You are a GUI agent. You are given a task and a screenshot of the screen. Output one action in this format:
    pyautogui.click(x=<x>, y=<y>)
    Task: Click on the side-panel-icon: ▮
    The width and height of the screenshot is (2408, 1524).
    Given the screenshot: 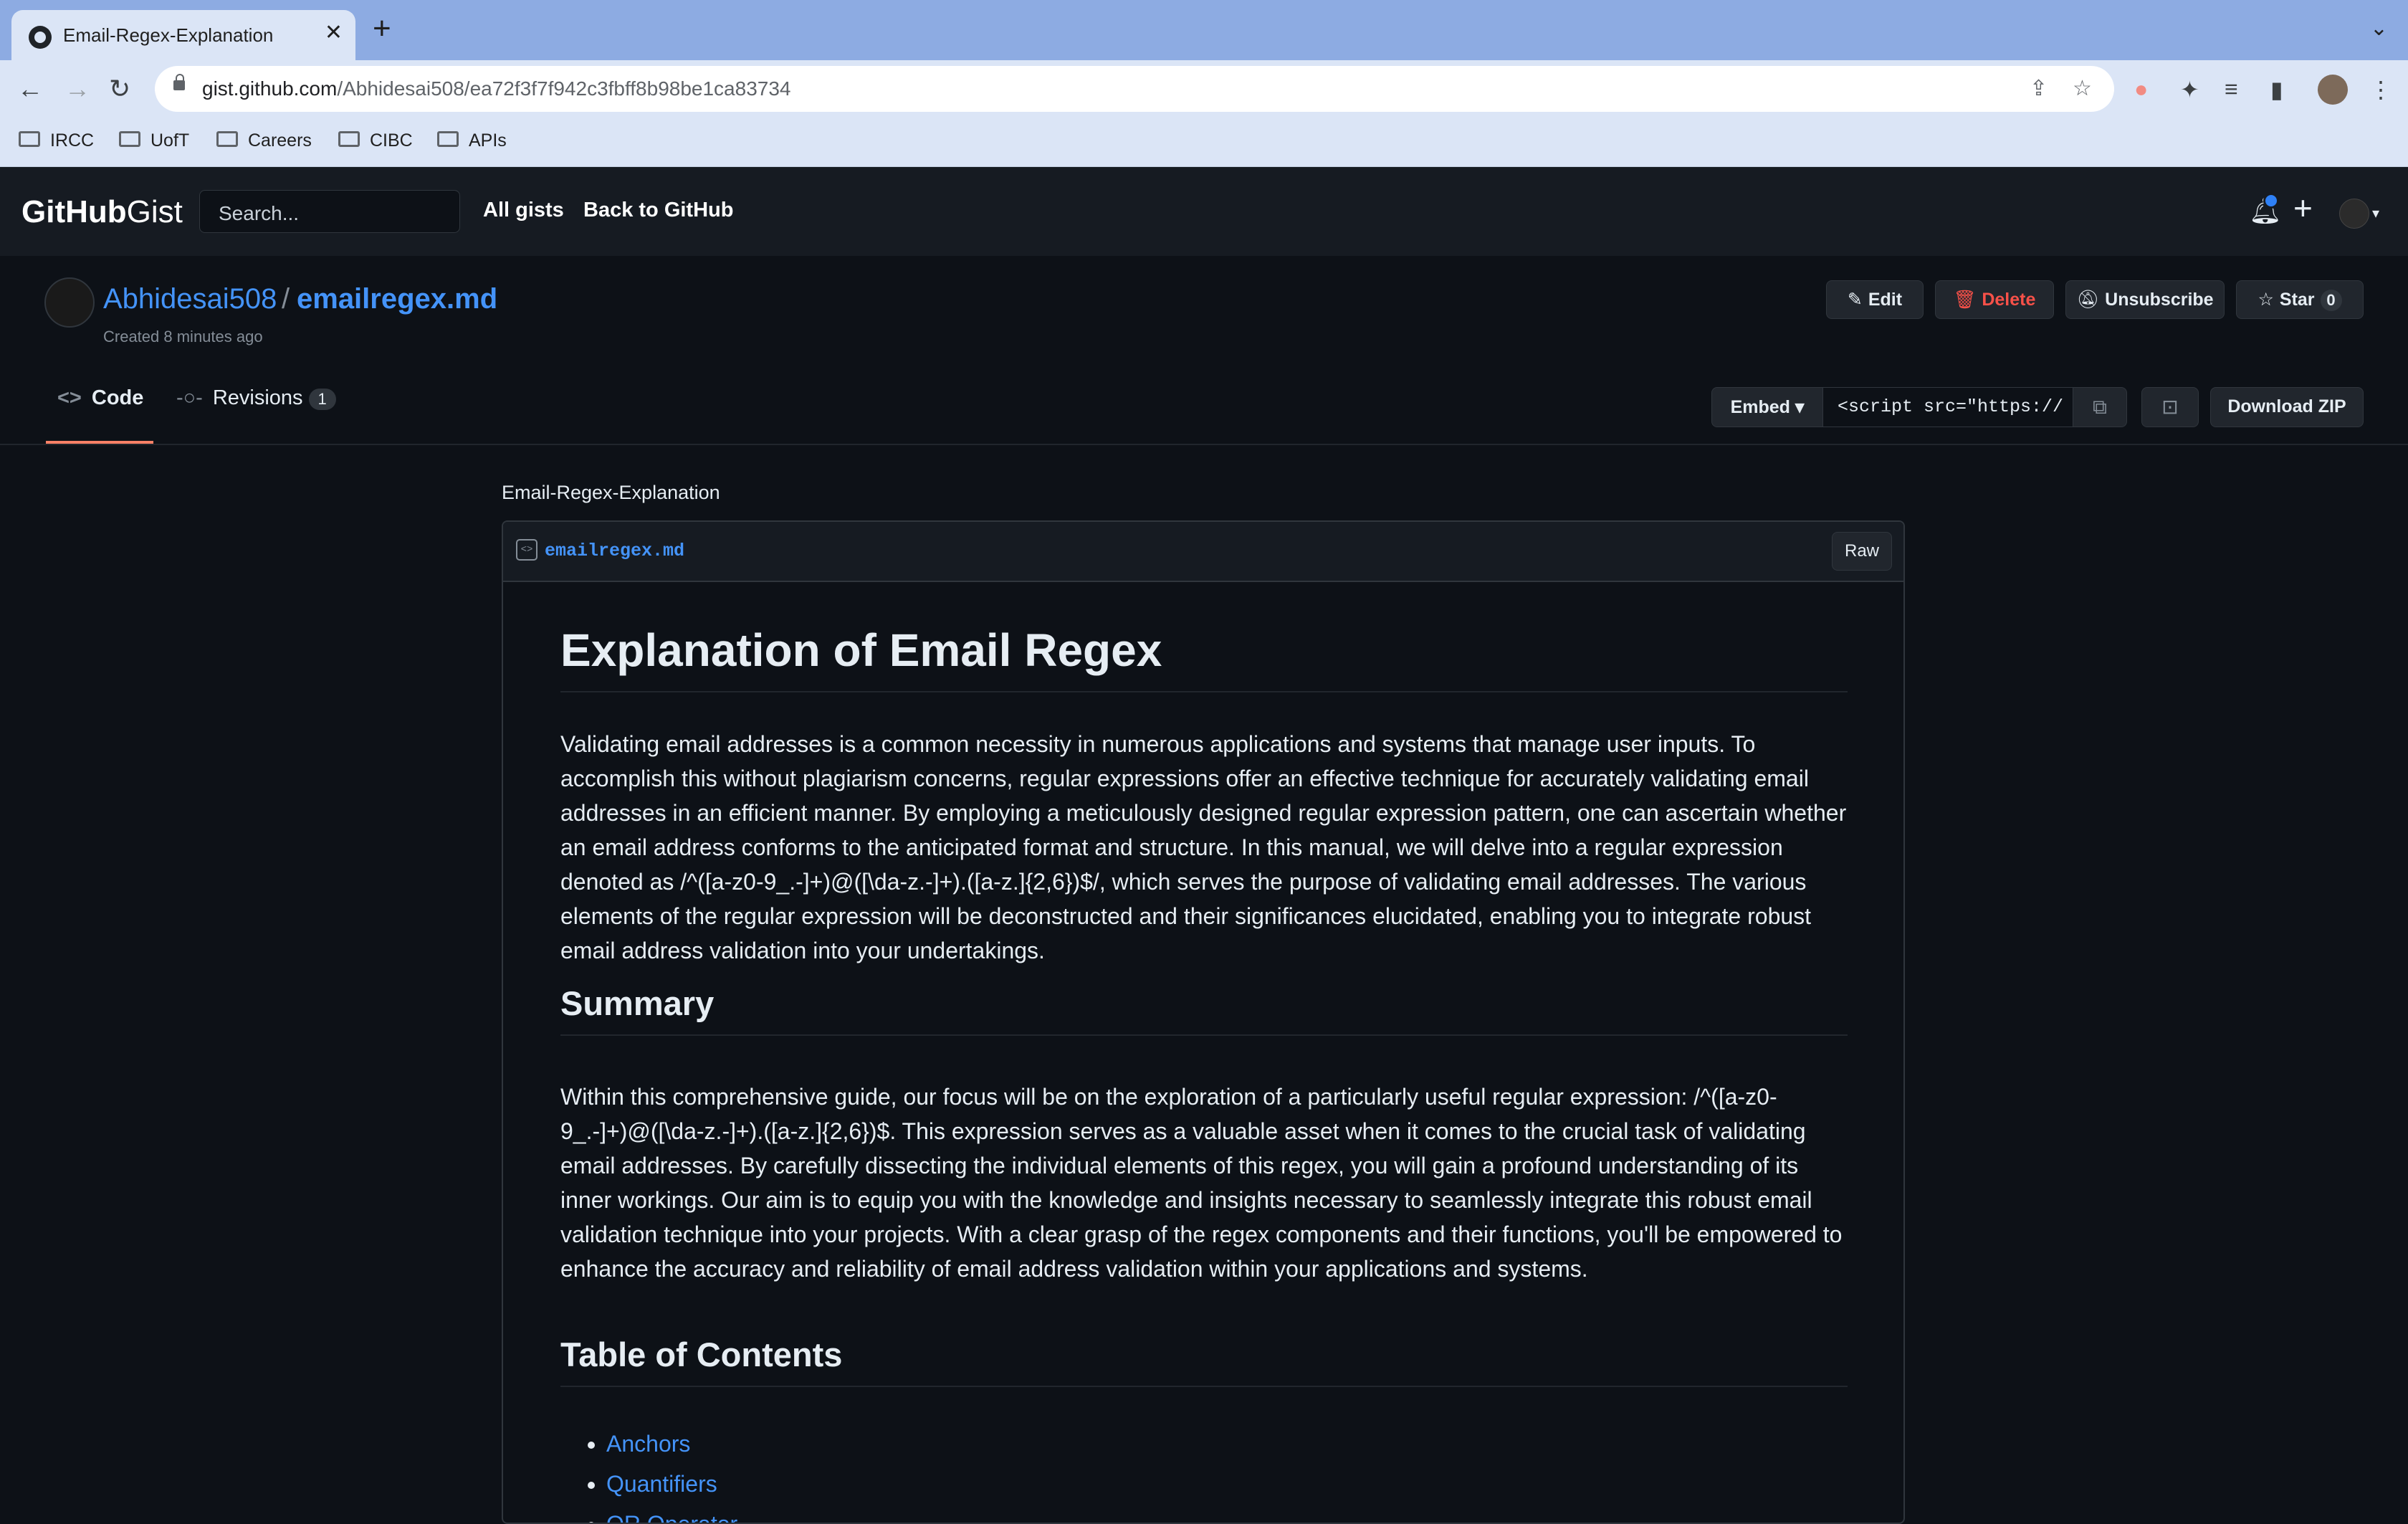 What is the action you would take?
    pyautogui.click(x=2276, y=89)
    